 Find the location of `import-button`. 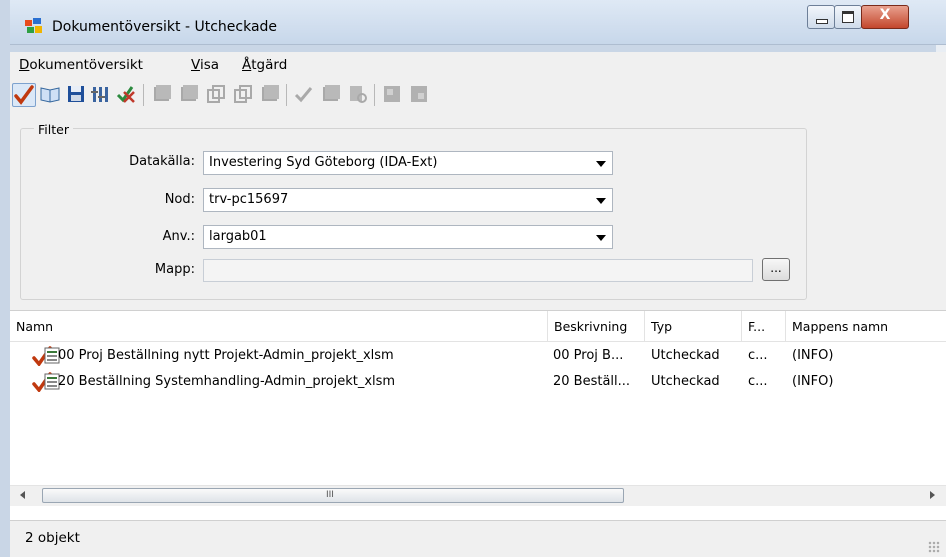

import-button is located at coordinates (419, 94).